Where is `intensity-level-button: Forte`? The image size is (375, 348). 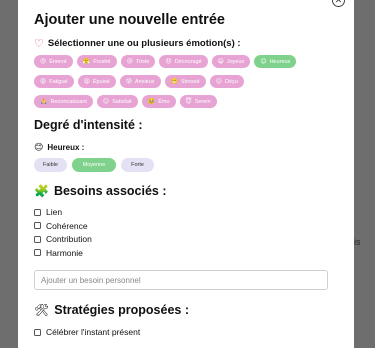 intensity-level-button: Forte is located at coordinates (137, 165).